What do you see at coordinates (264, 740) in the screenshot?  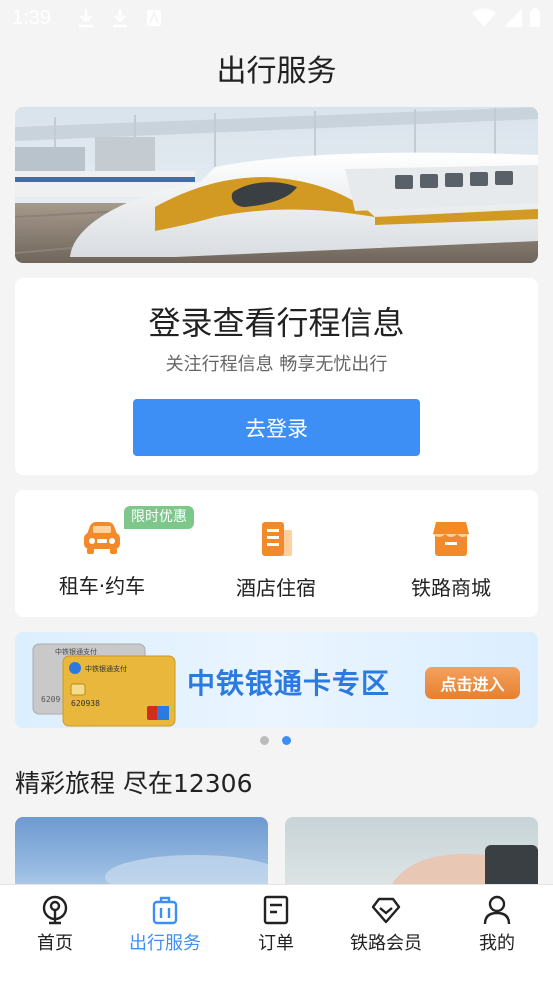 I see `carousel-dot` at bounding box center [264, 740].